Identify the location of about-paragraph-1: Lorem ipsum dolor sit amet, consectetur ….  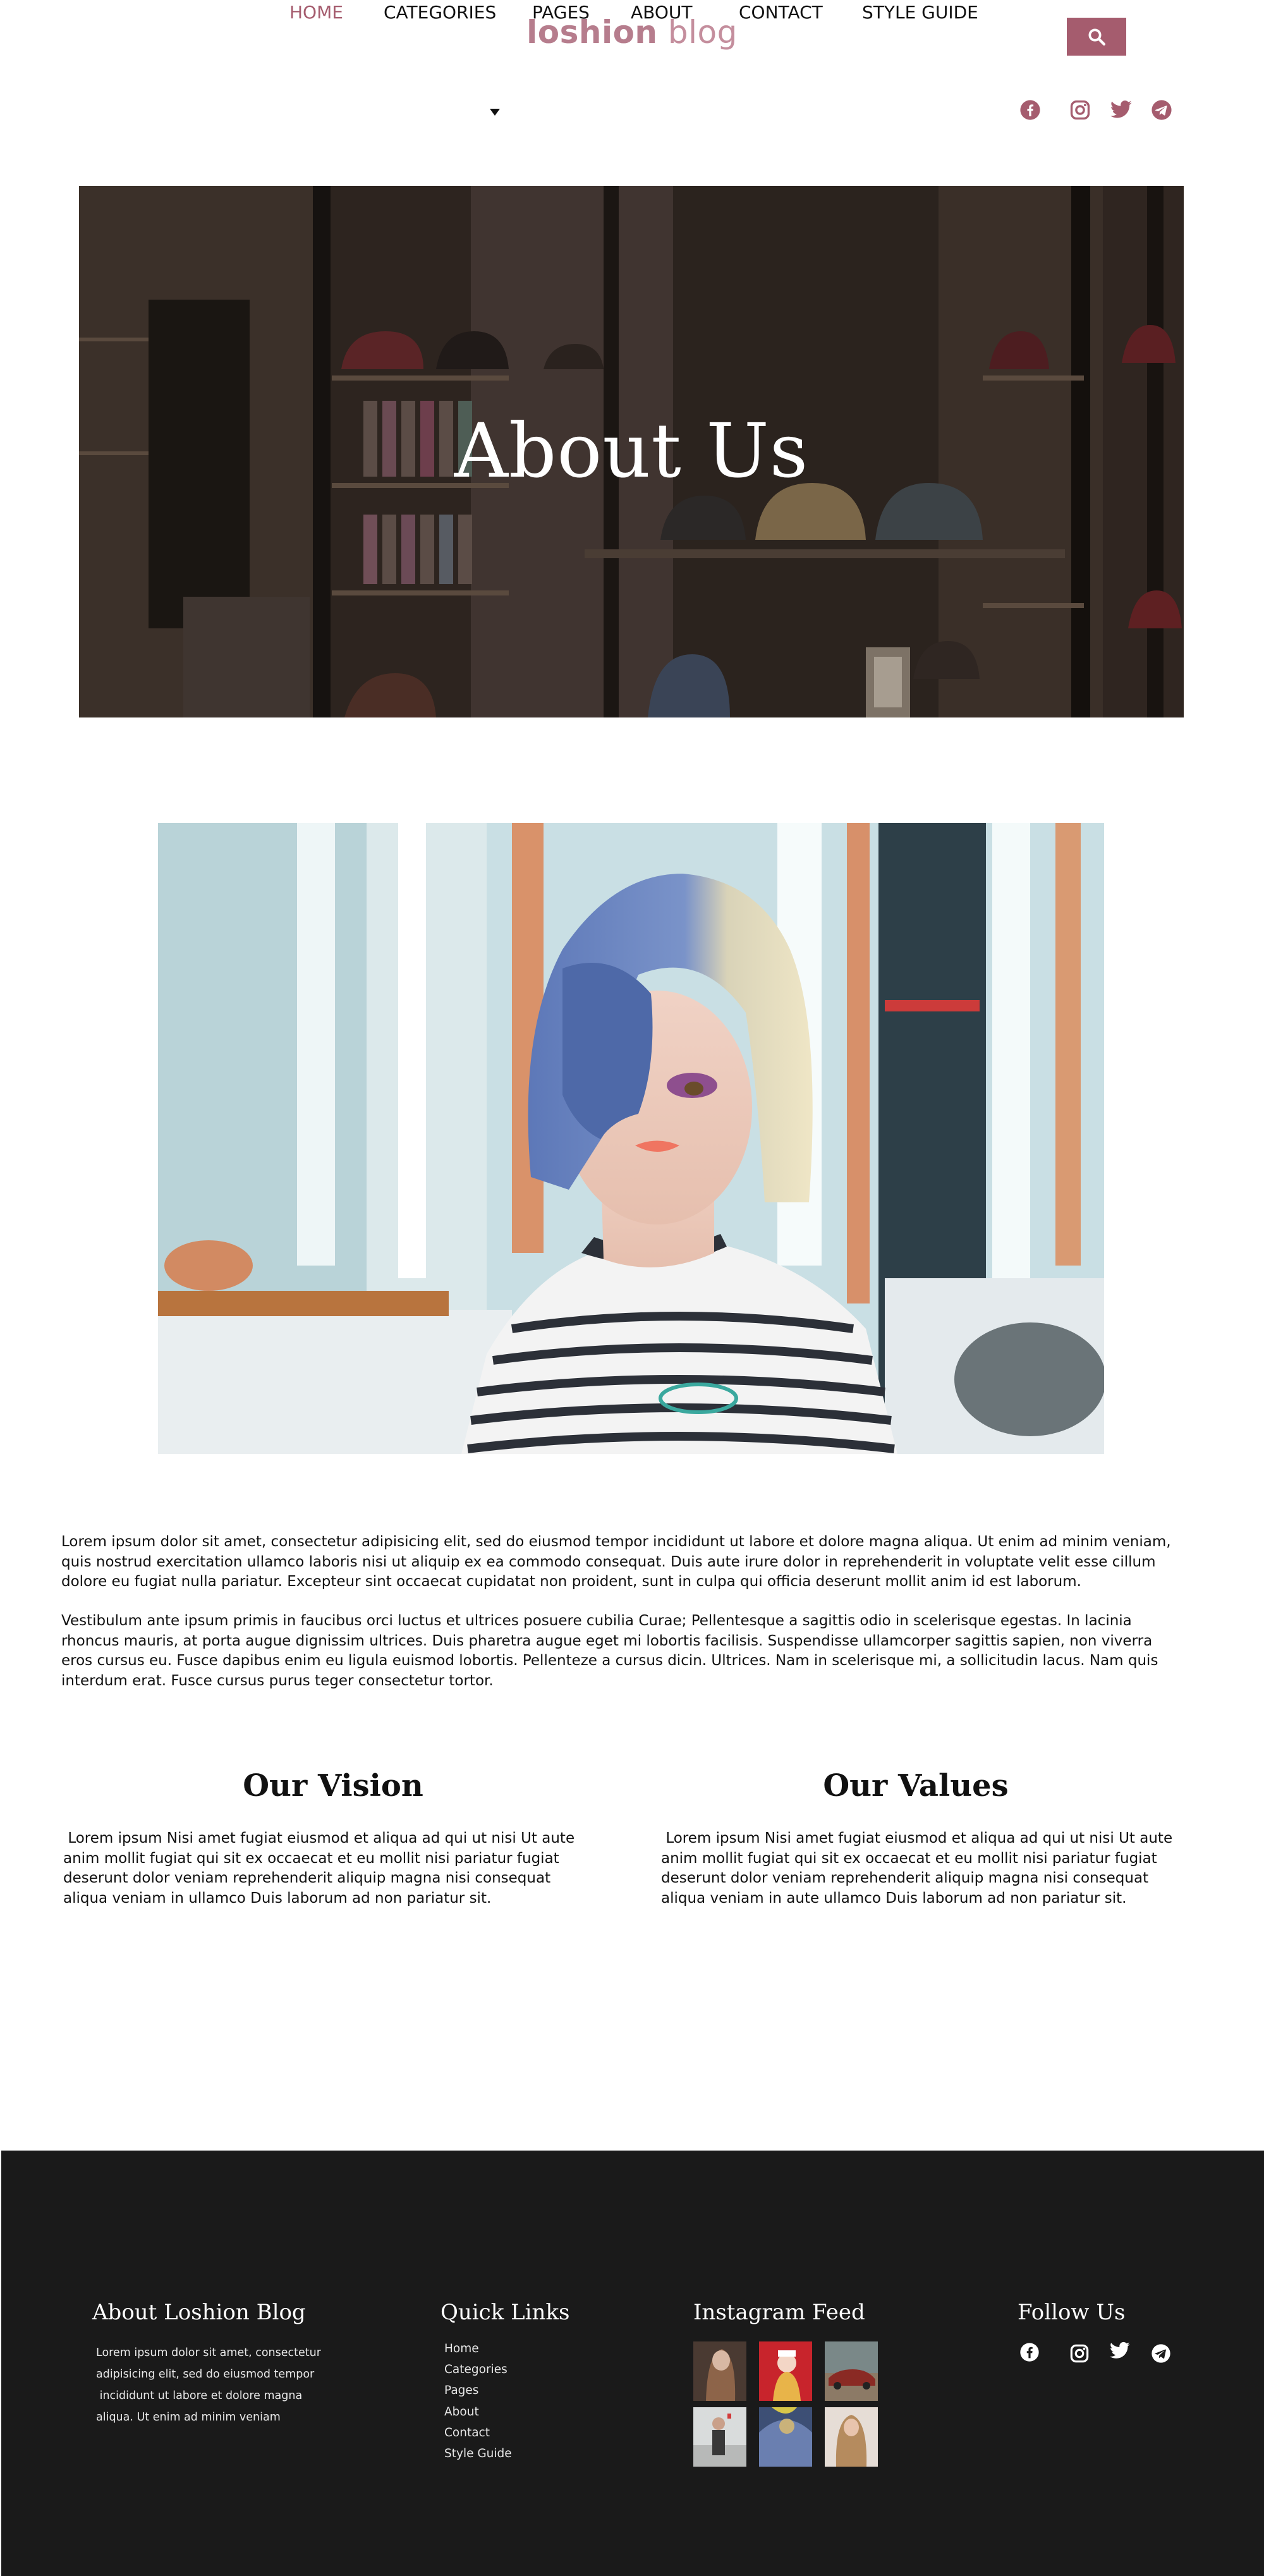
(616, 1562).